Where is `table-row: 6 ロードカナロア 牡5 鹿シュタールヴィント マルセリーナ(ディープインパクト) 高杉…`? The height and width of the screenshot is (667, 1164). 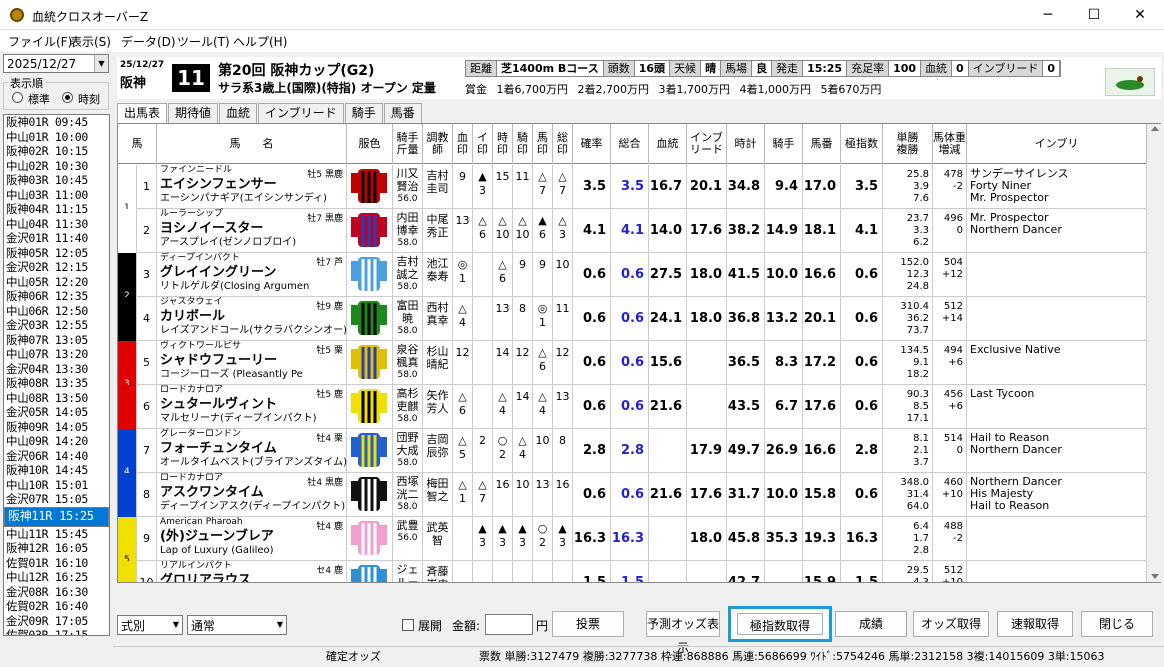 table-row: 6 ロードカナロア 牡5 鹿シュタールヴィント マルセリーナ(ディープインパクト) 高杉… is located at coordinates (632, 407).